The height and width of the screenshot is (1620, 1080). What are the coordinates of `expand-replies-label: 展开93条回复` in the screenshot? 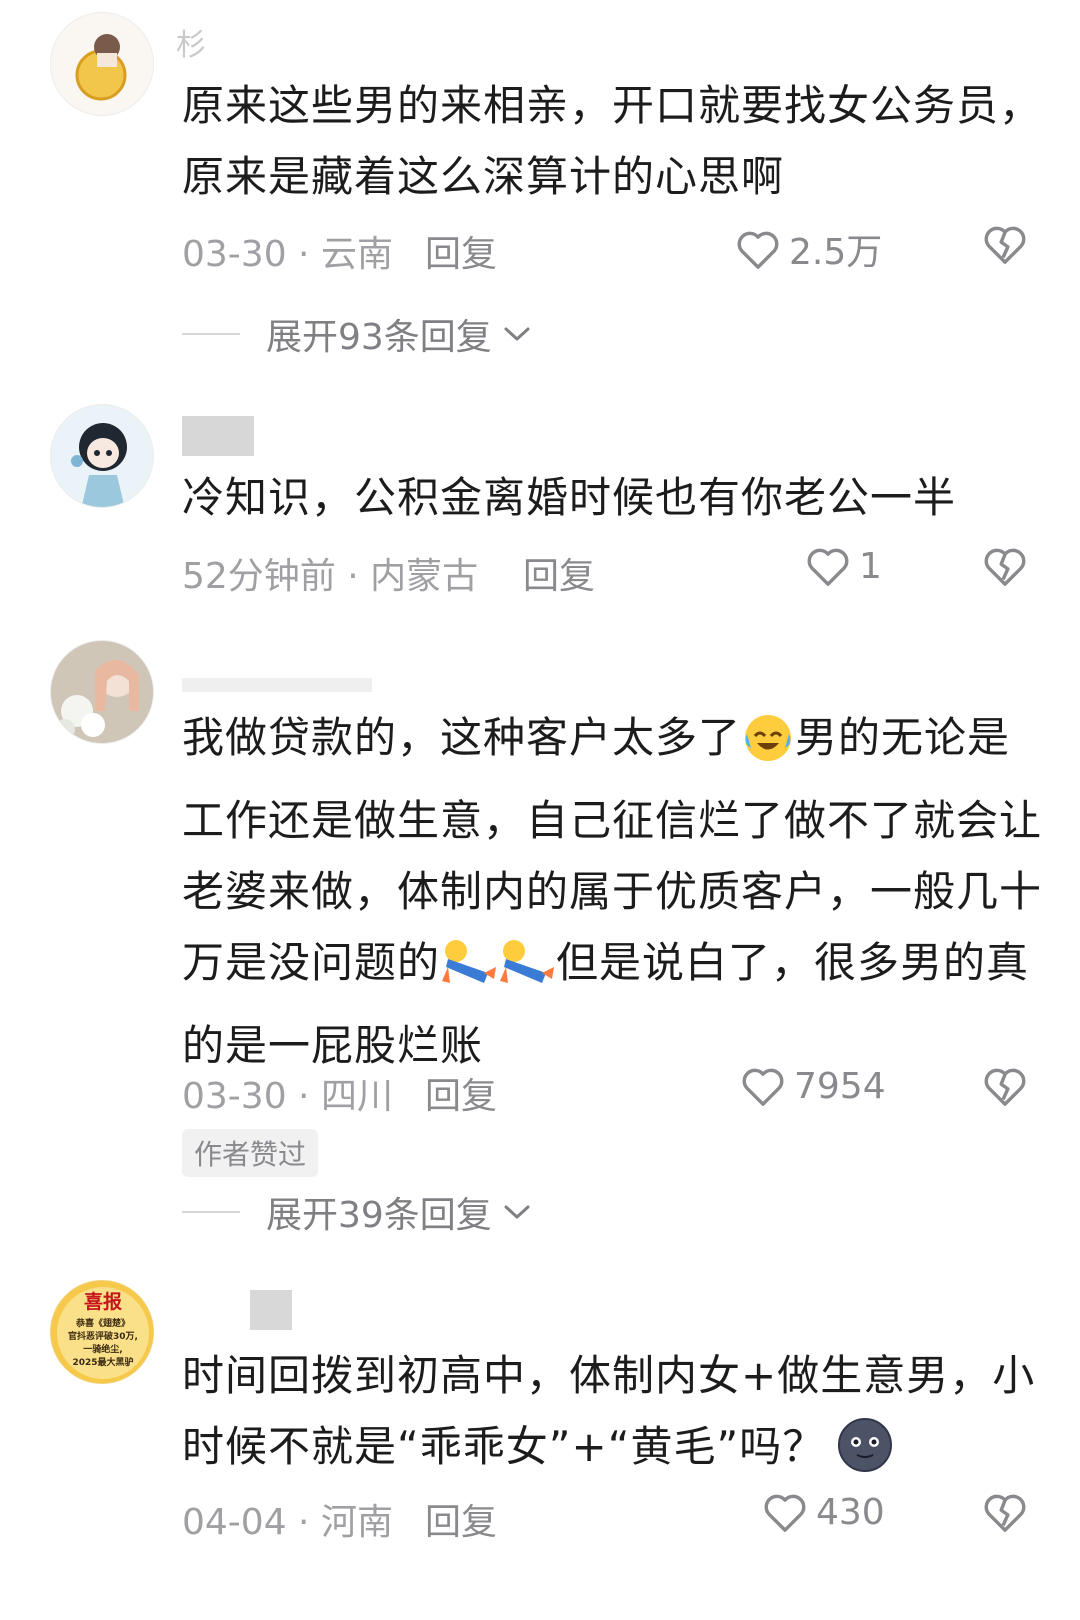 It's located at (379, 337).